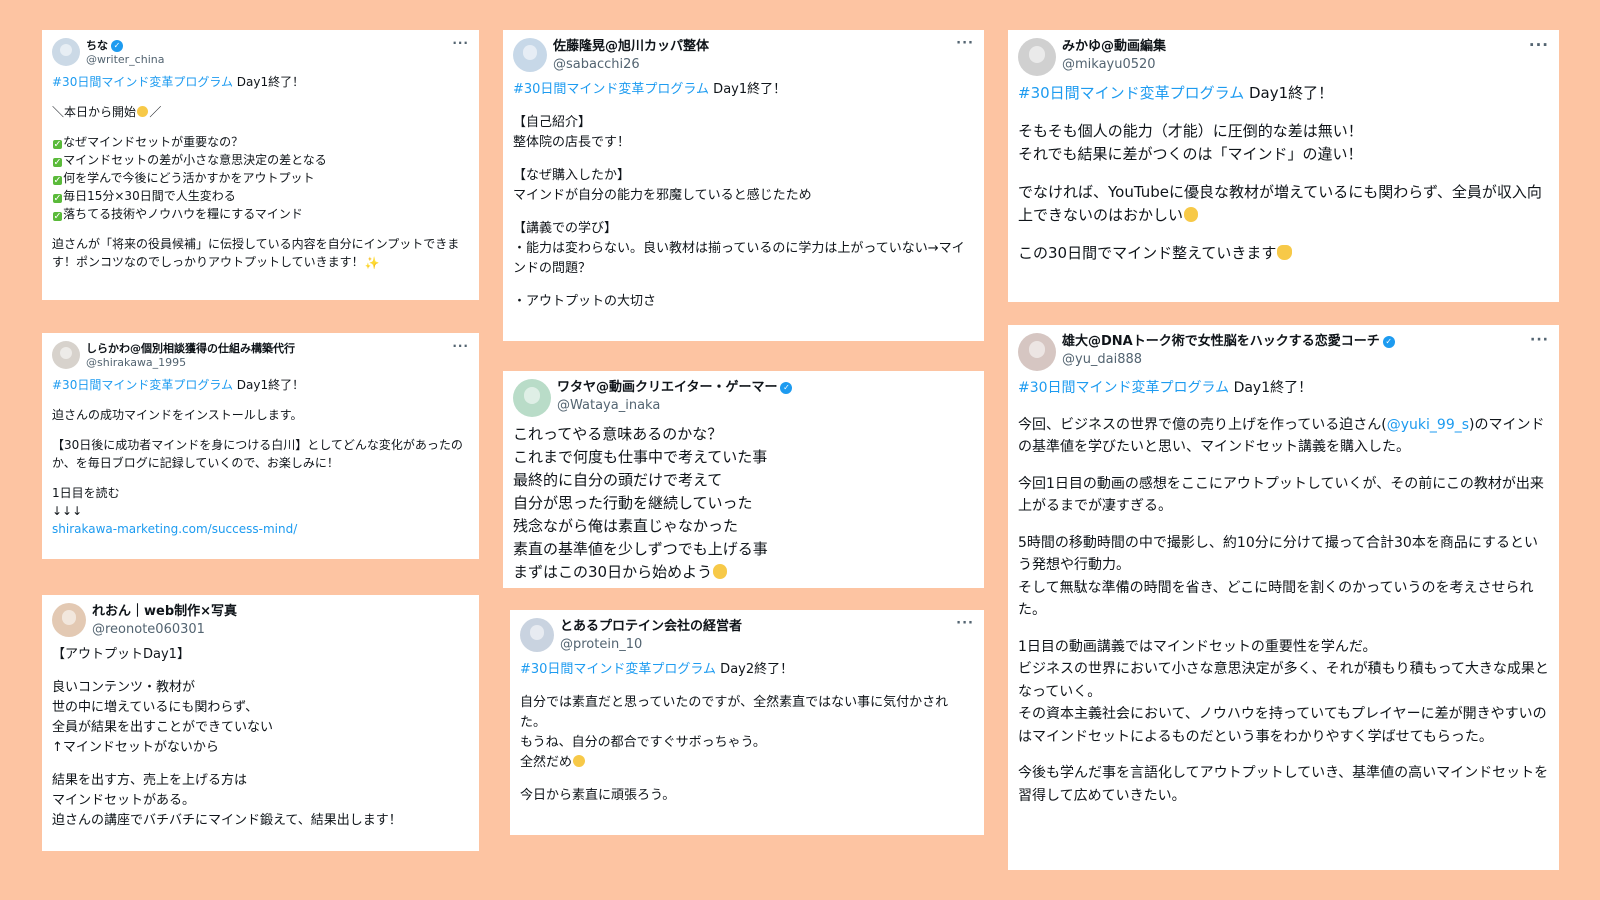  I want to click on text-segment: まずはこの30日から始めよう, so click(613, 572).